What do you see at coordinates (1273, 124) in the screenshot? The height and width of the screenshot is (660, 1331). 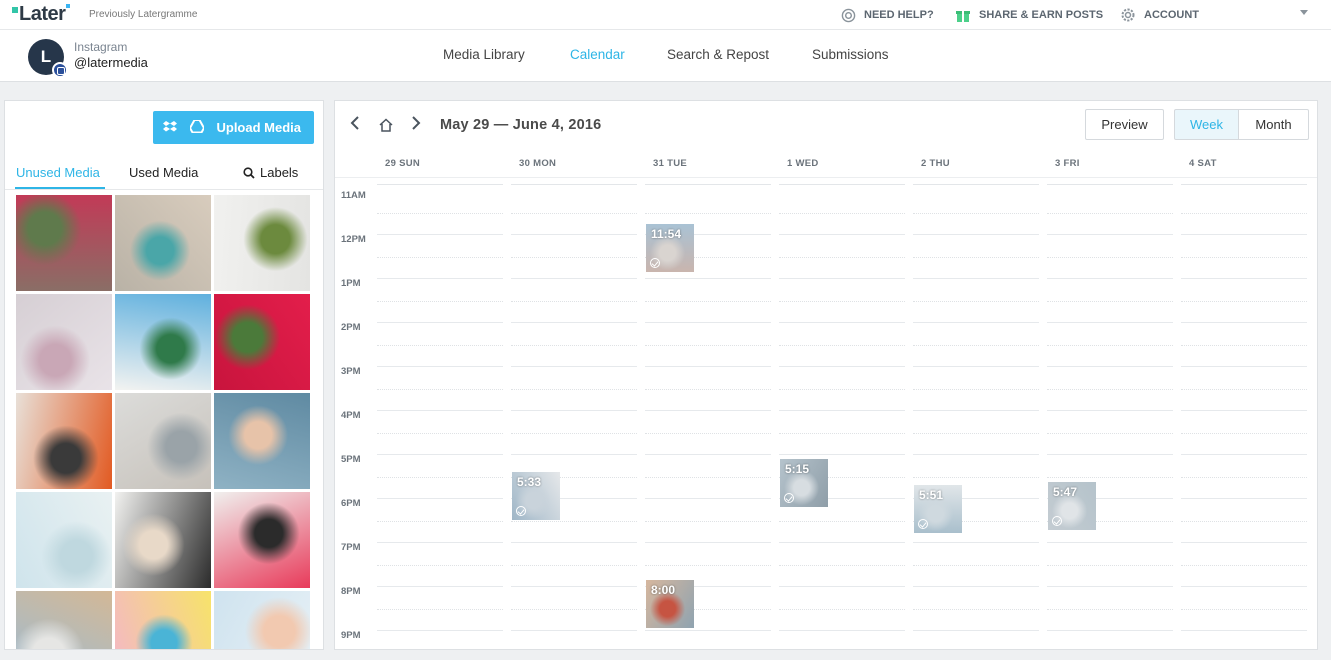 I see `month-view-button: Month` at bounding box center [1273, 124].